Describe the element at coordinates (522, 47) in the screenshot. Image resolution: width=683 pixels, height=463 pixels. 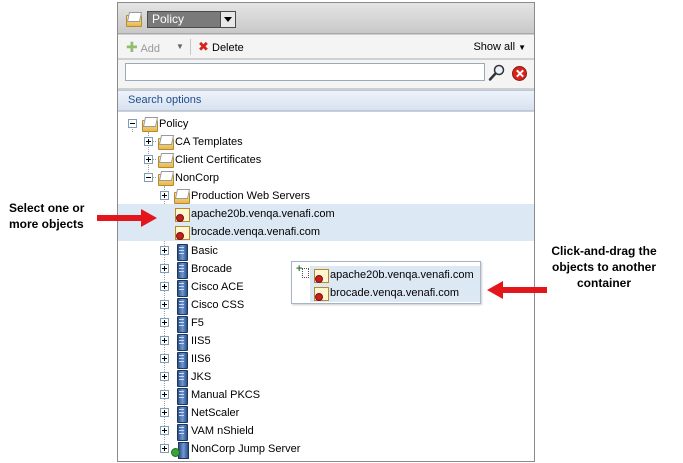
I see `show-all-arrow-icon: ▼` at that location.